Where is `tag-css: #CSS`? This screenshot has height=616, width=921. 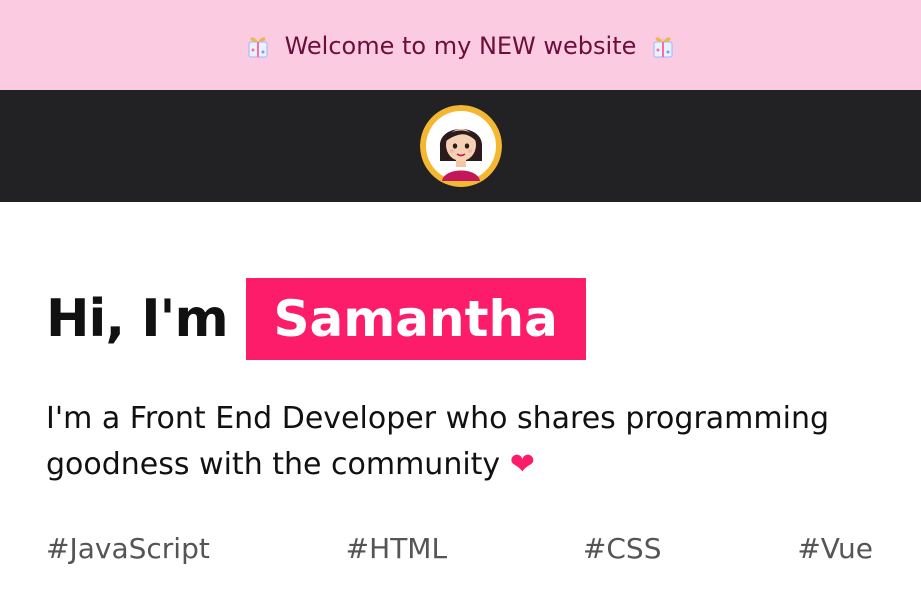
tag-css: #CSS is located at coordinates (622, 548).